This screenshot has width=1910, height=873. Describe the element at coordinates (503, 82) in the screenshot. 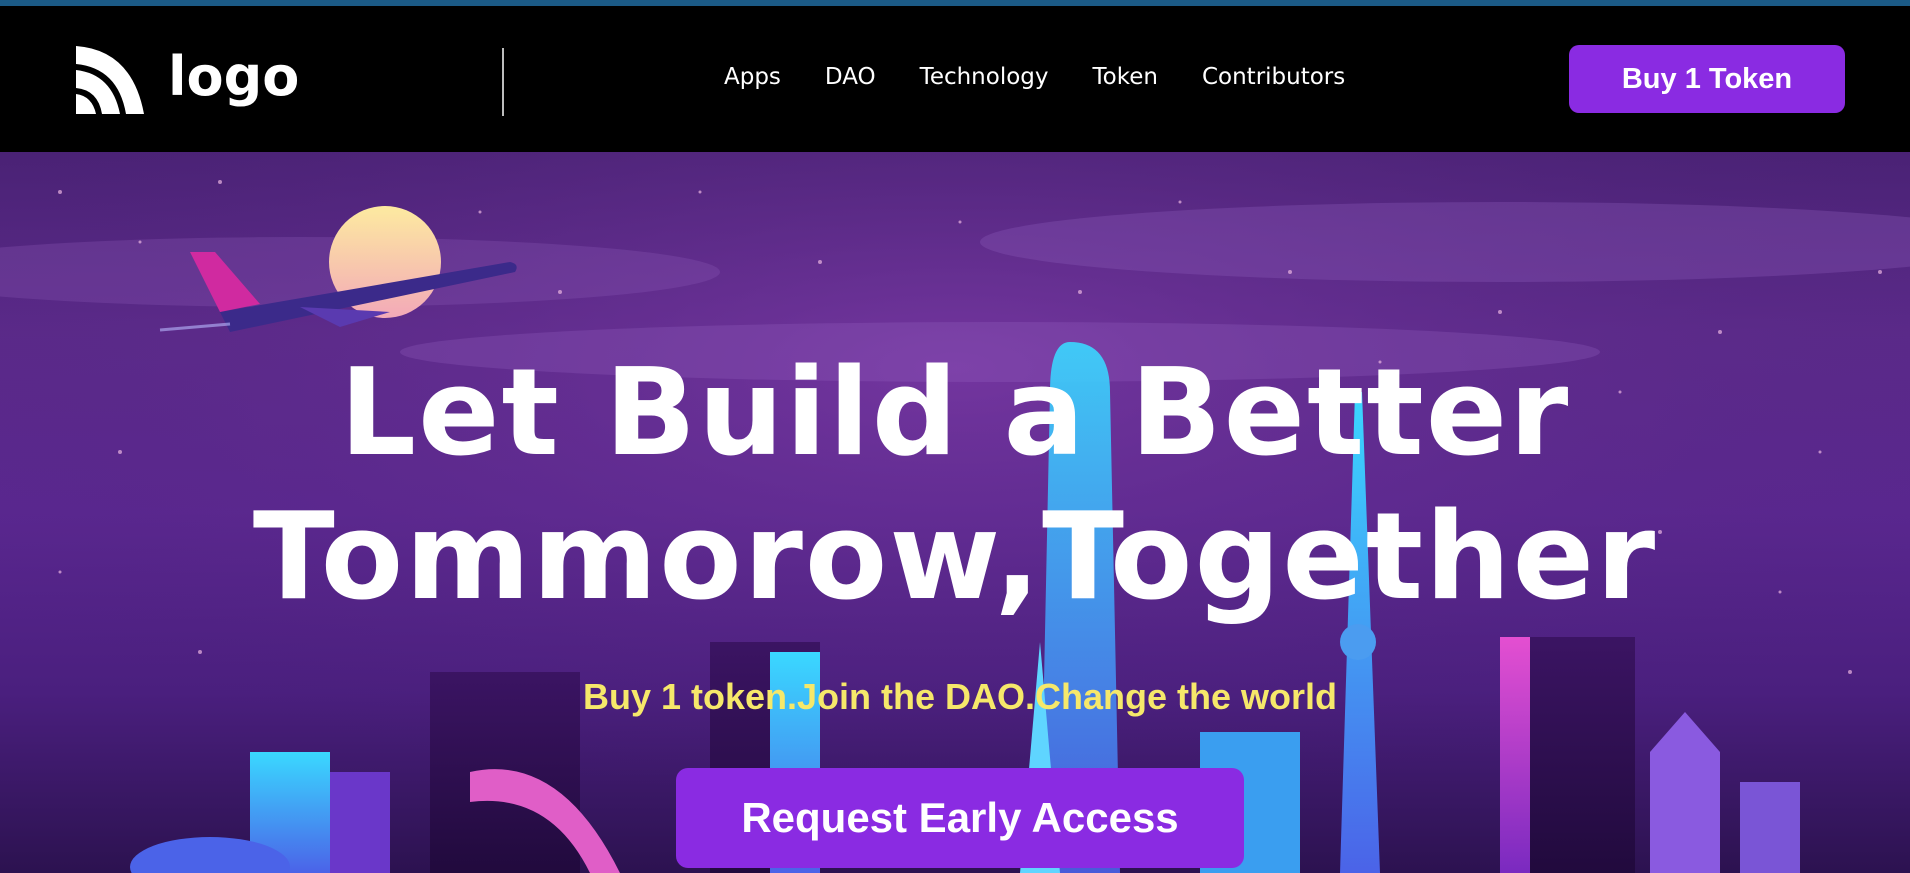

I see `nav-divider` at that location.